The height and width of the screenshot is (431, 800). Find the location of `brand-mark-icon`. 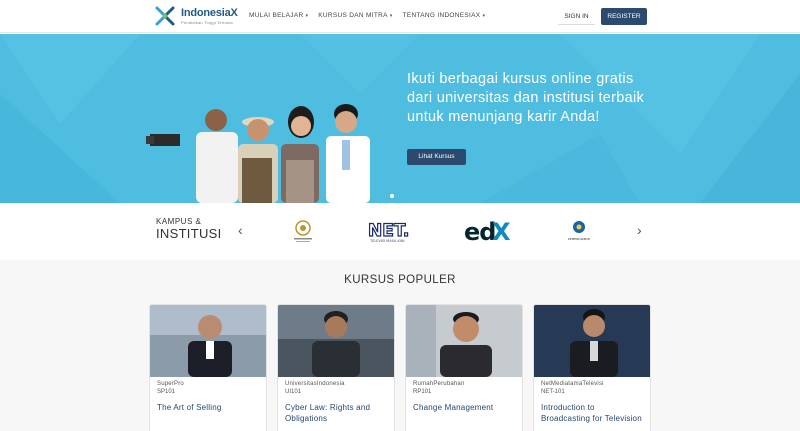

brand-mark-icon is located at coordinates (165, 16).